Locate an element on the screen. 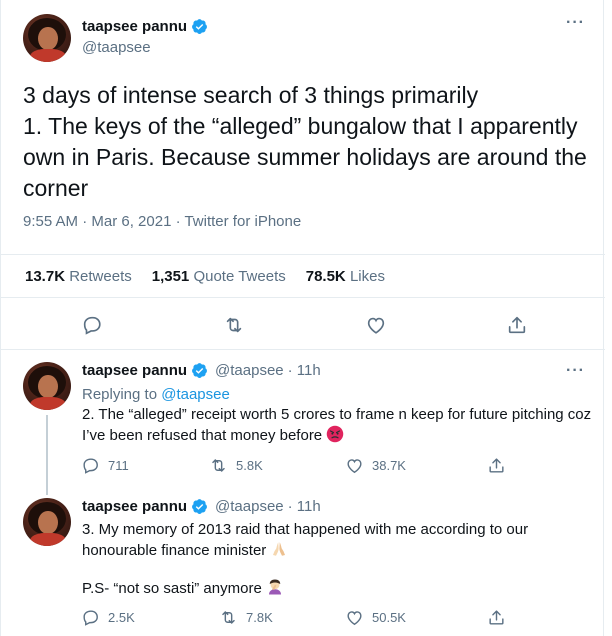  tweet-actions is located at coordinates (303, 325).